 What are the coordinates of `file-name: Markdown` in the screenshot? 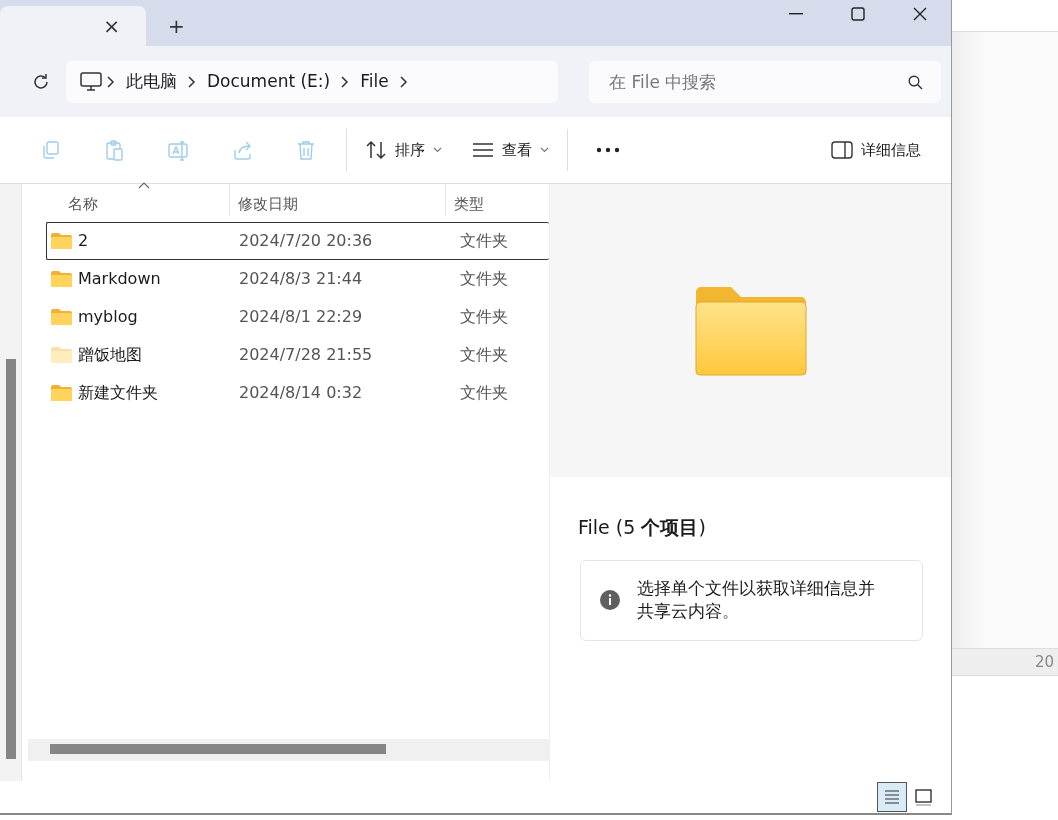 It's located at (119, 279).